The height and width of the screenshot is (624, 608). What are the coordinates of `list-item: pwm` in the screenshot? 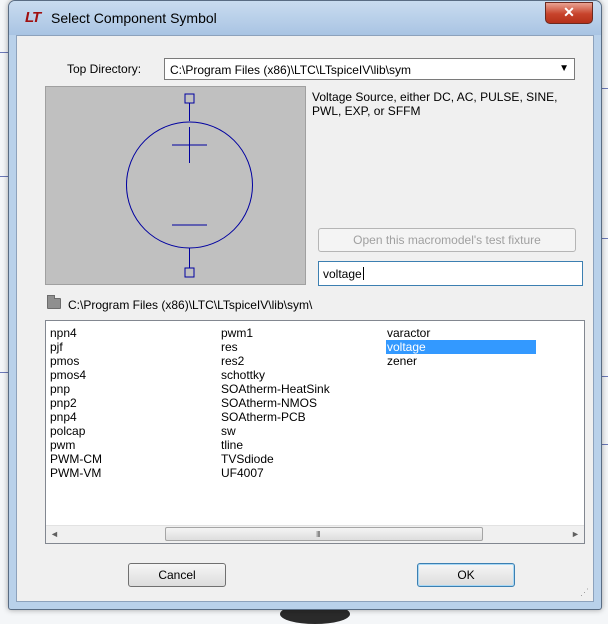 It's located at (124, 445).